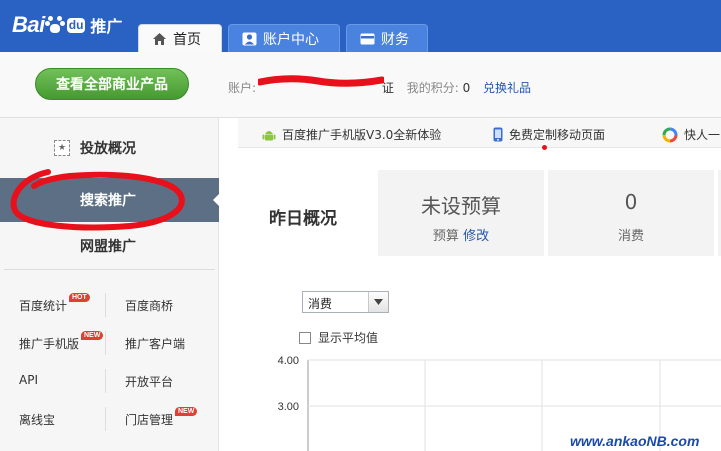 The width and height of the screenshot is (721, 451). I want to click on card-icon, so click(367, 39).